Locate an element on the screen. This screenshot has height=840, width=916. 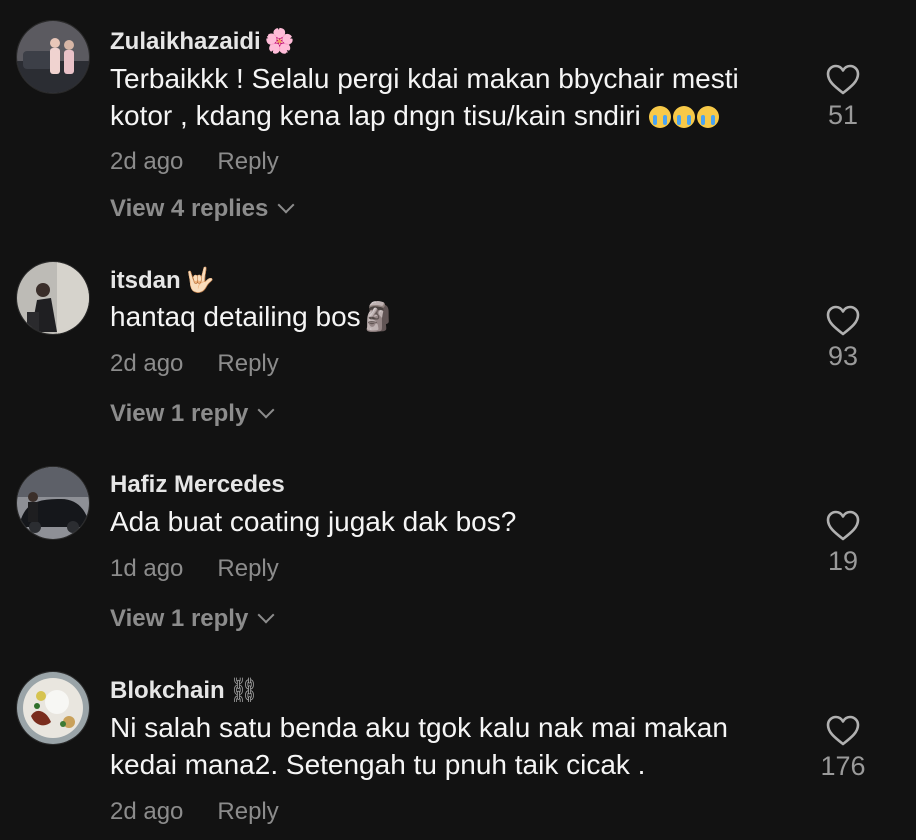
comment-username: Zulaikhazaidi 🌸 is located at coordinates (202, 41).